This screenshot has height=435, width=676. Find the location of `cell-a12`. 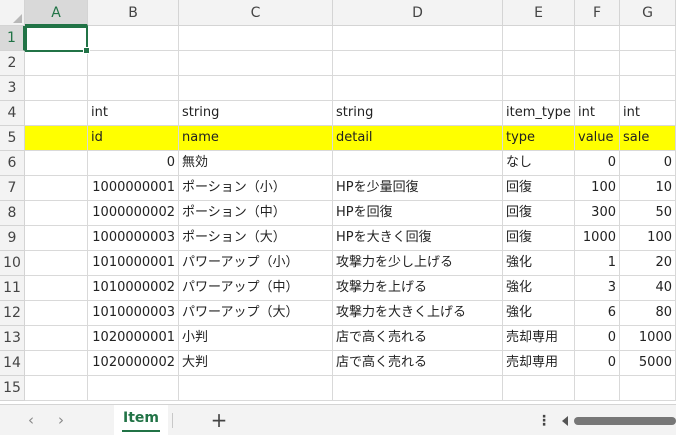

cell-a12 is located at coordinates (56, 313).